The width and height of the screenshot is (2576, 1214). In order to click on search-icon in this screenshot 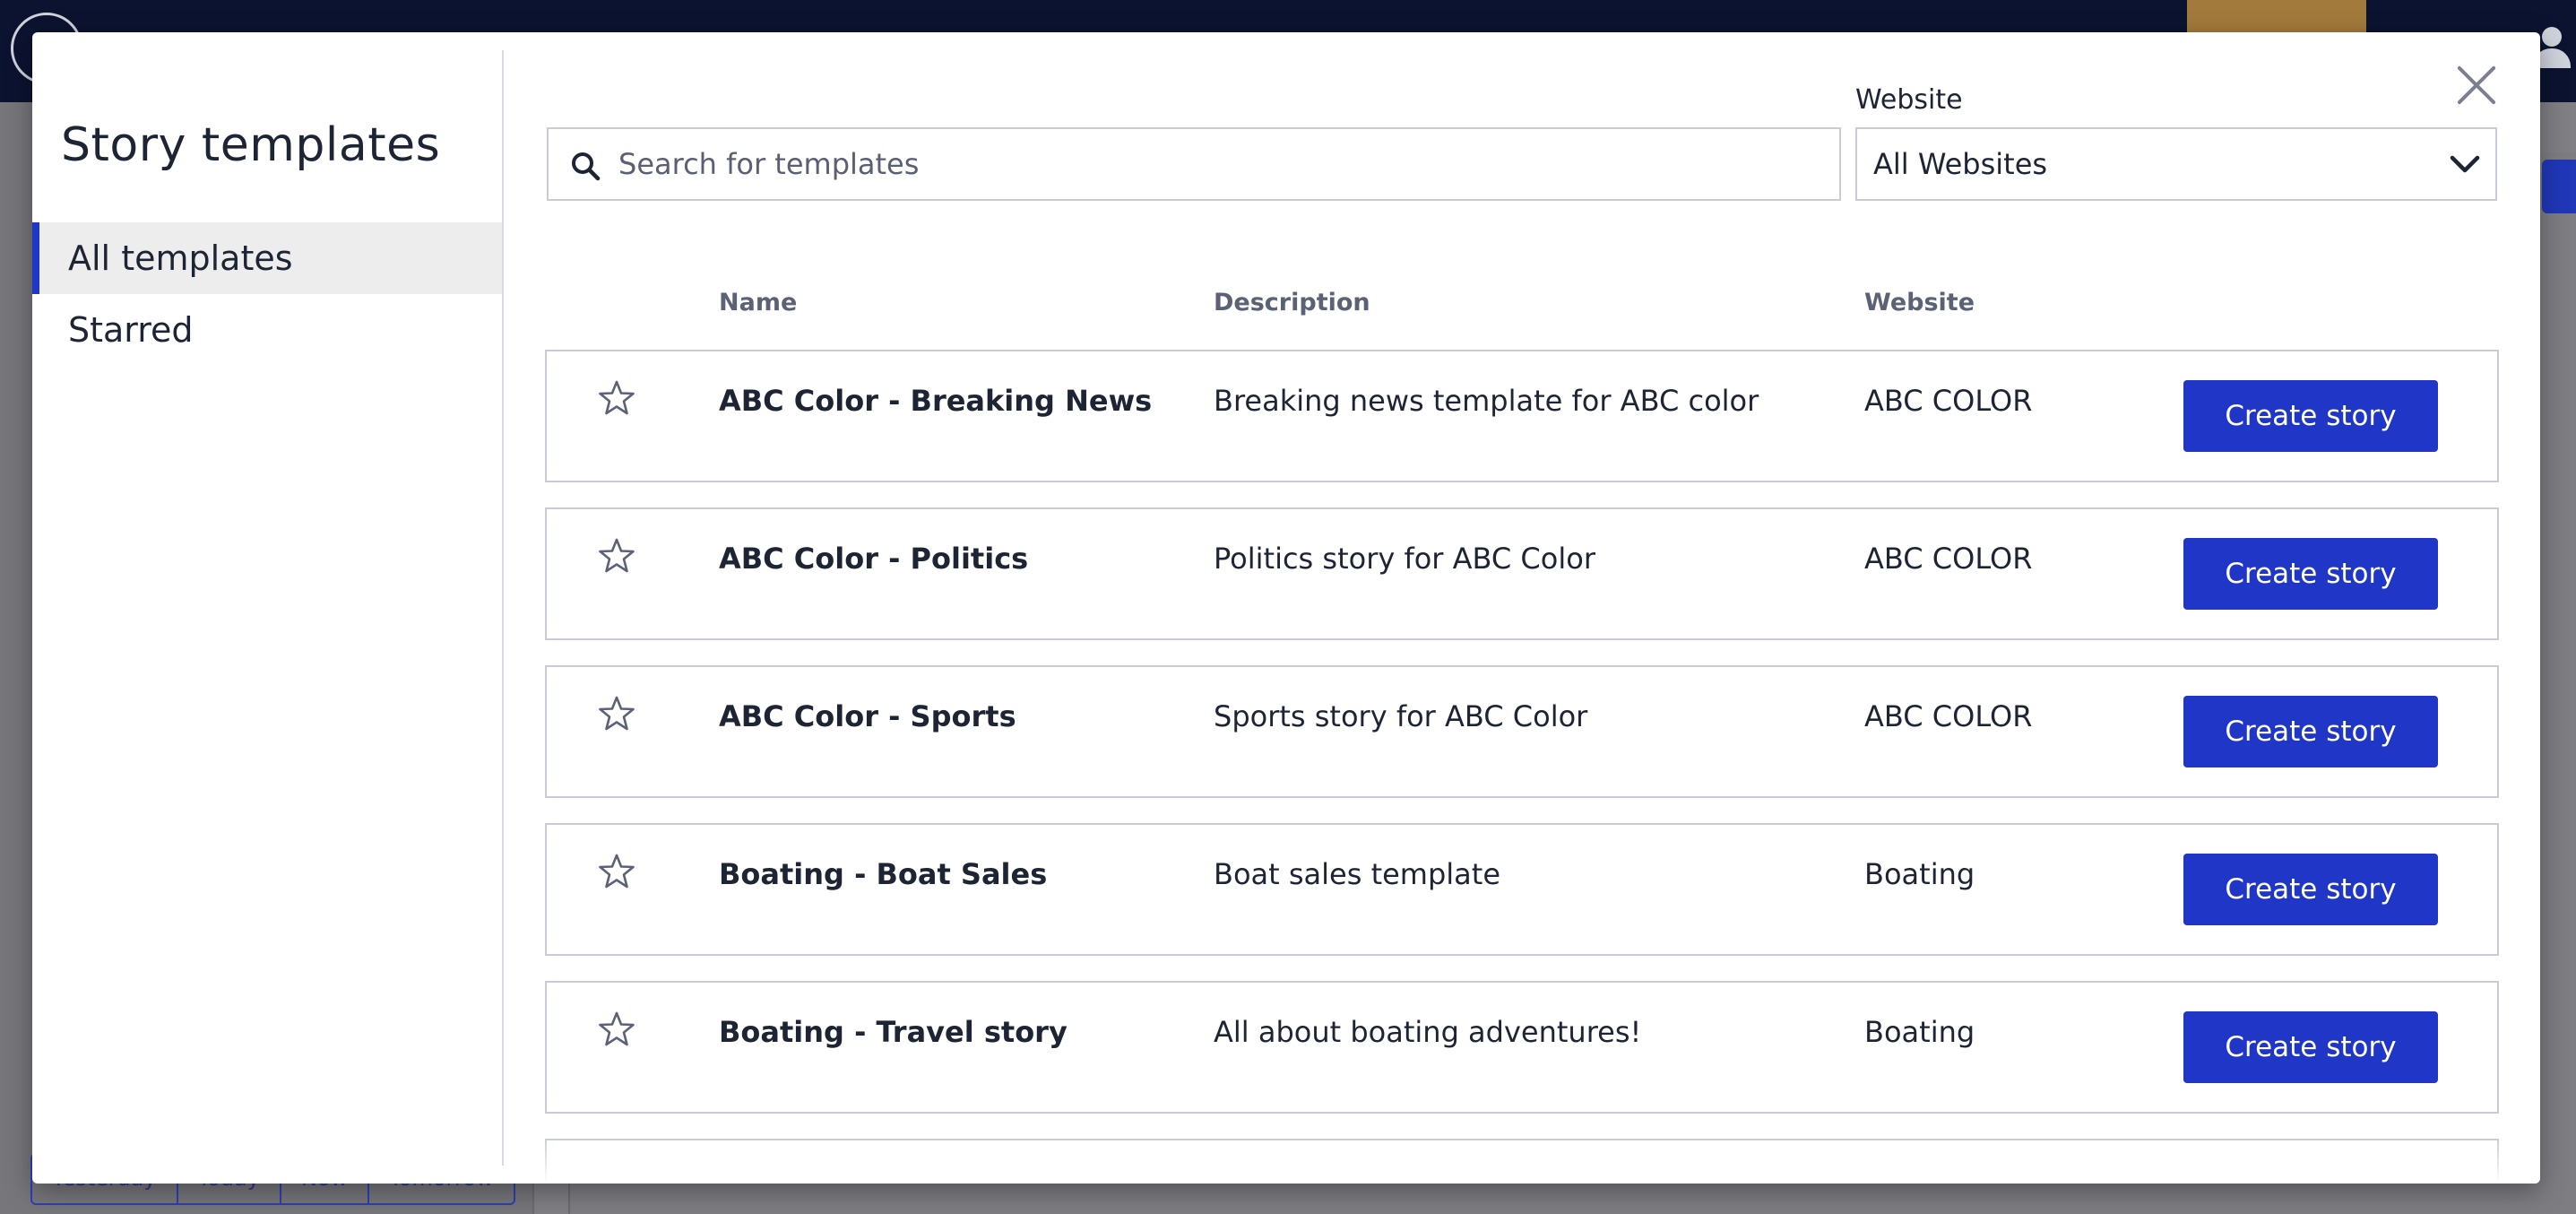, I will do `click(586, 166)`.